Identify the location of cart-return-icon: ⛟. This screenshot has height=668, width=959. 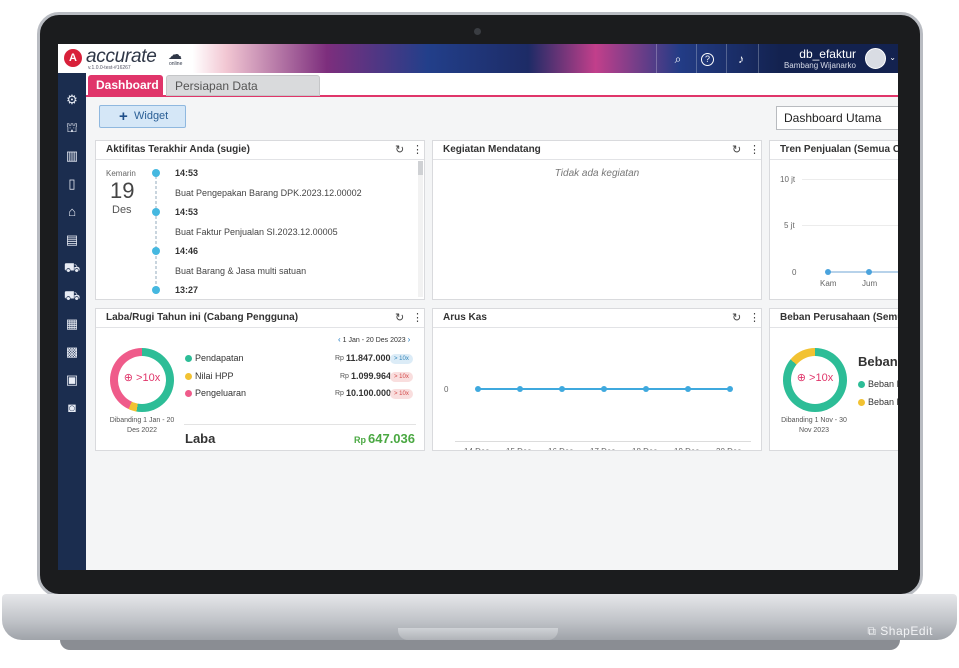
(72, 296).